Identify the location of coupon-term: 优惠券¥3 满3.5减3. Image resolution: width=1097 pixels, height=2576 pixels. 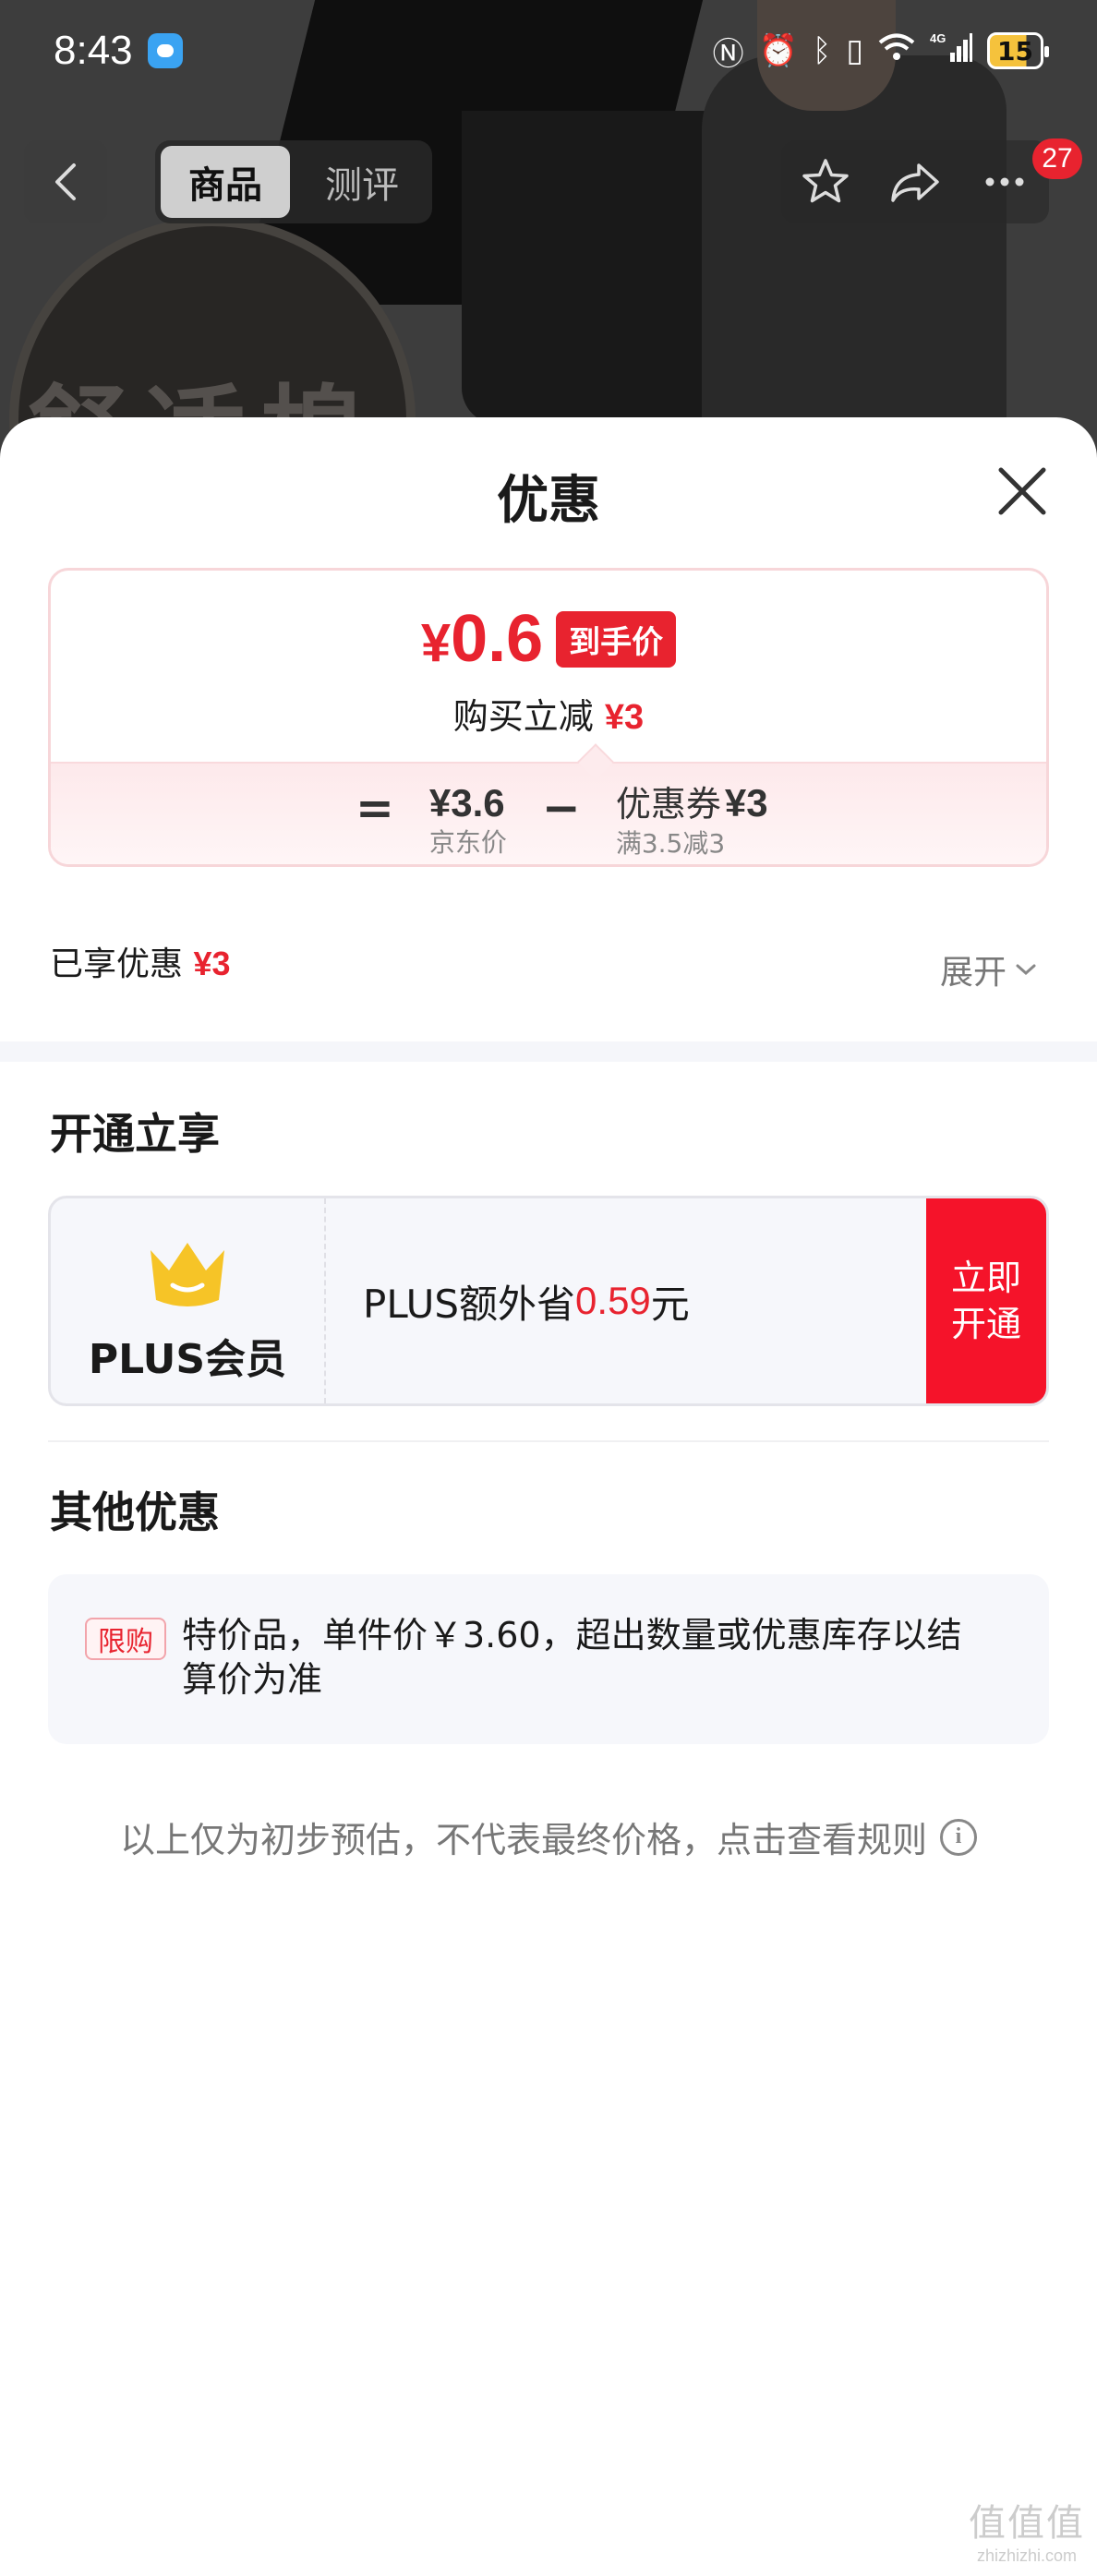
(692, 820).